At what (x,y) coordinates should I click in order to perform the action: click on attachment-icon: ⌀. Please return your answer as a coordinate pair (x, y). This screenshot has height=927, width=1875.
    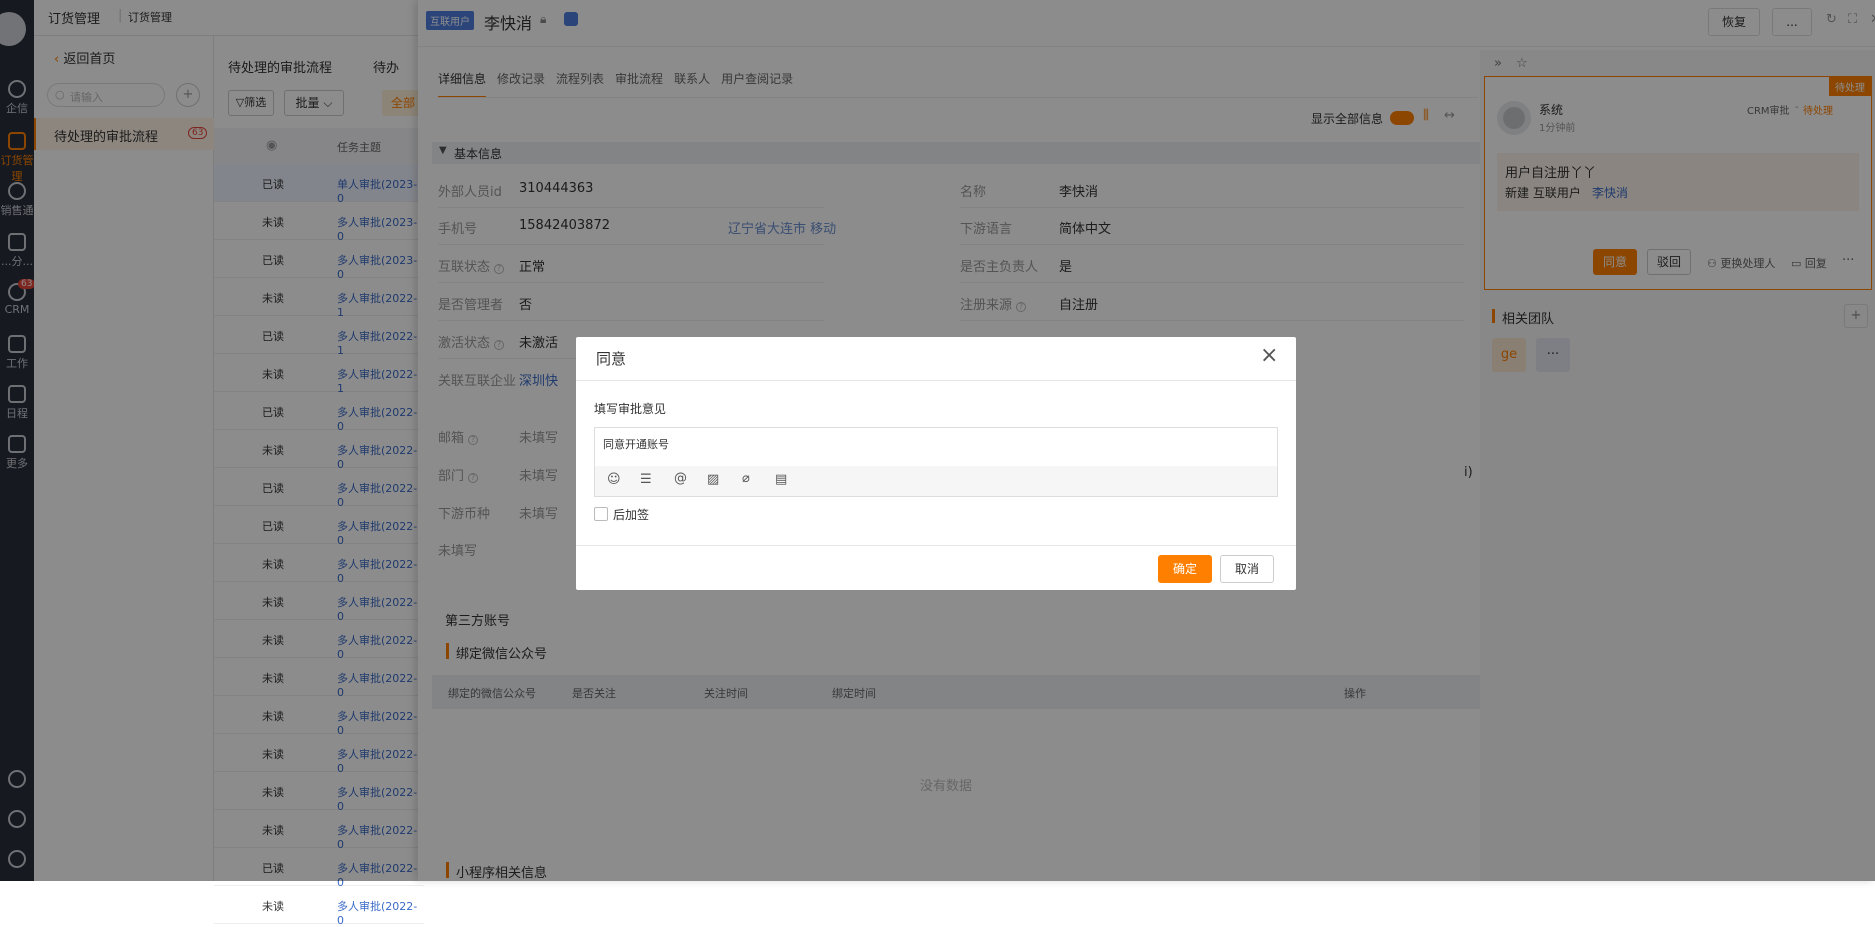
    Looking at the image, I should click on (746, 478).